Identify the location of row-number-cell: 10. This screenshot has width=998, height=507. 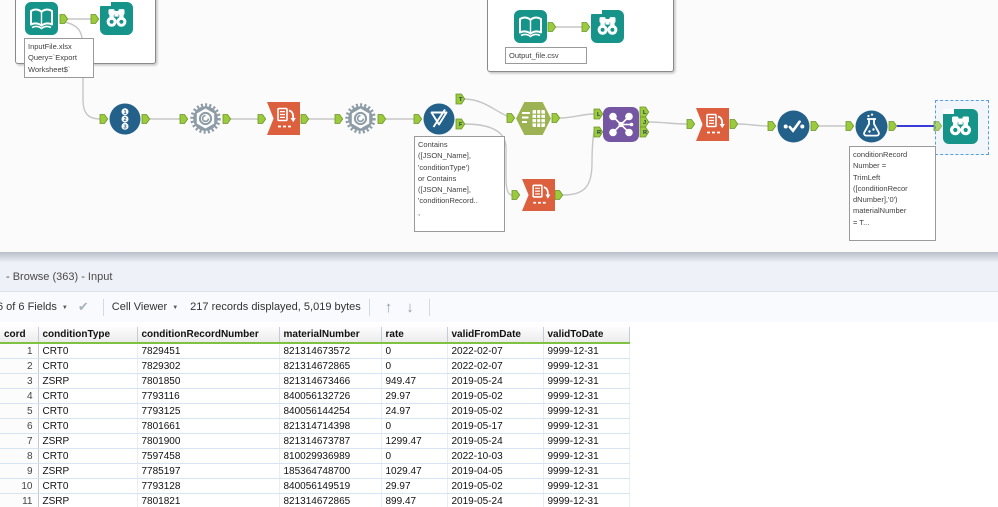
(19, 486).